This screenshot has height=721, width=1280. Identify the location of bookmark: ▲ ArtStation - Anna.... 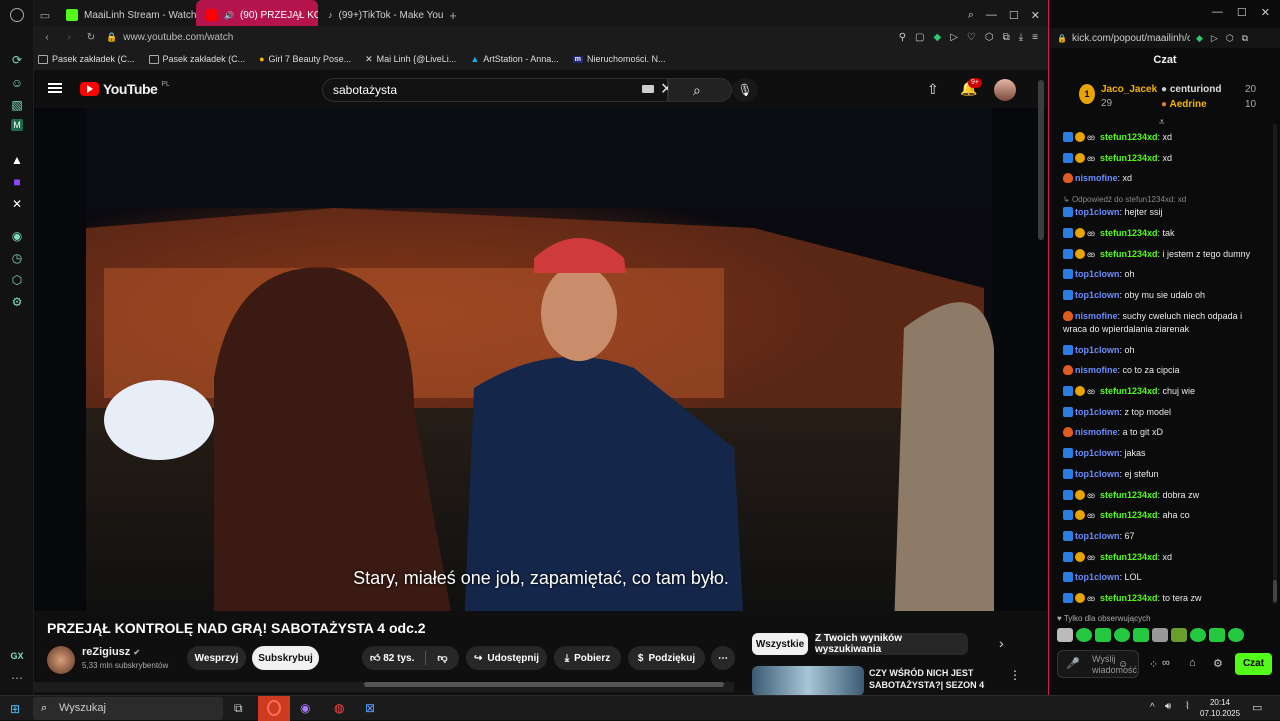
(514, 59).